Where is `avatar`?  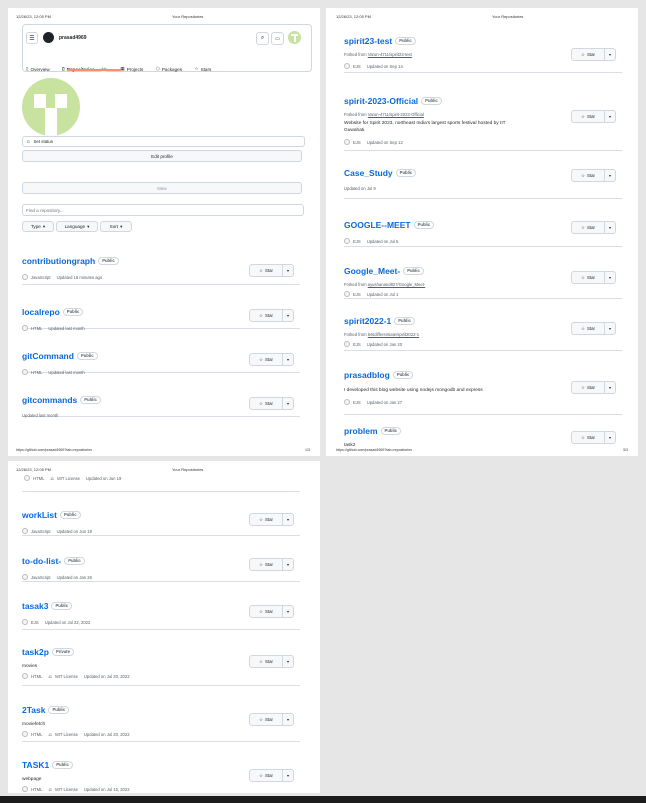
avatar is located at coordinates (294, 37).